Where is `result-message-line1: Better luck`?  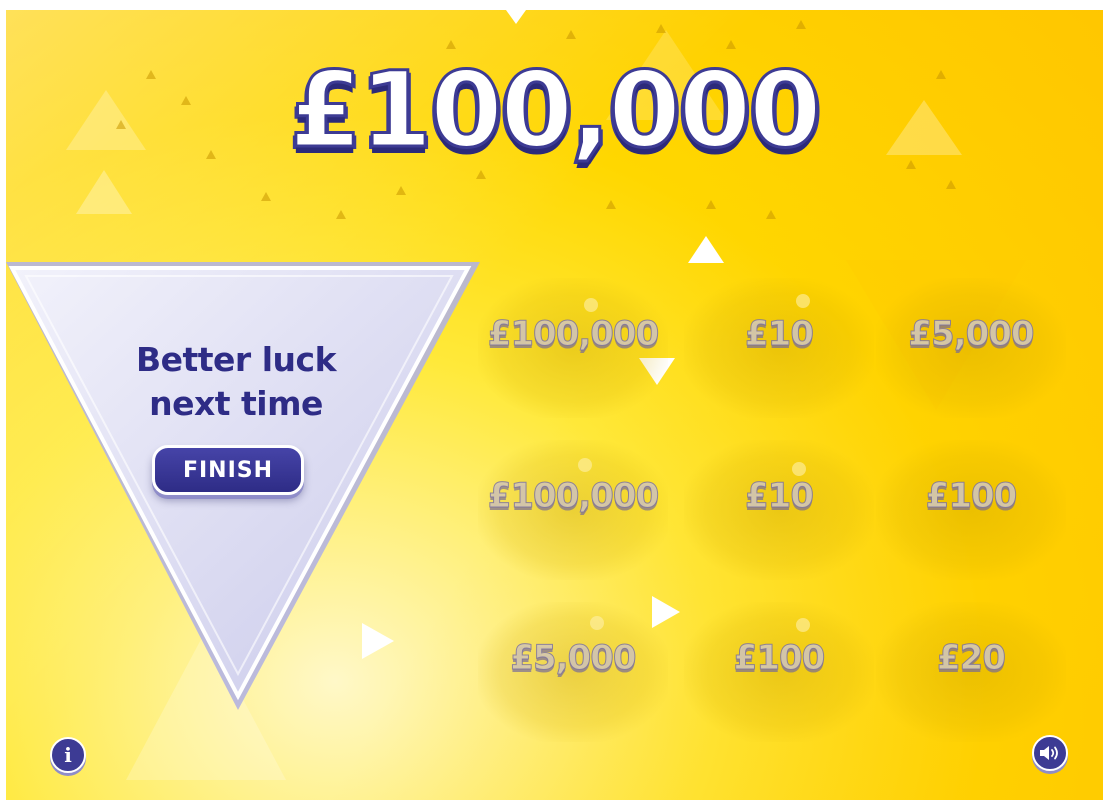
result-message-line1: Better luck is located at coordinates (236, 359).